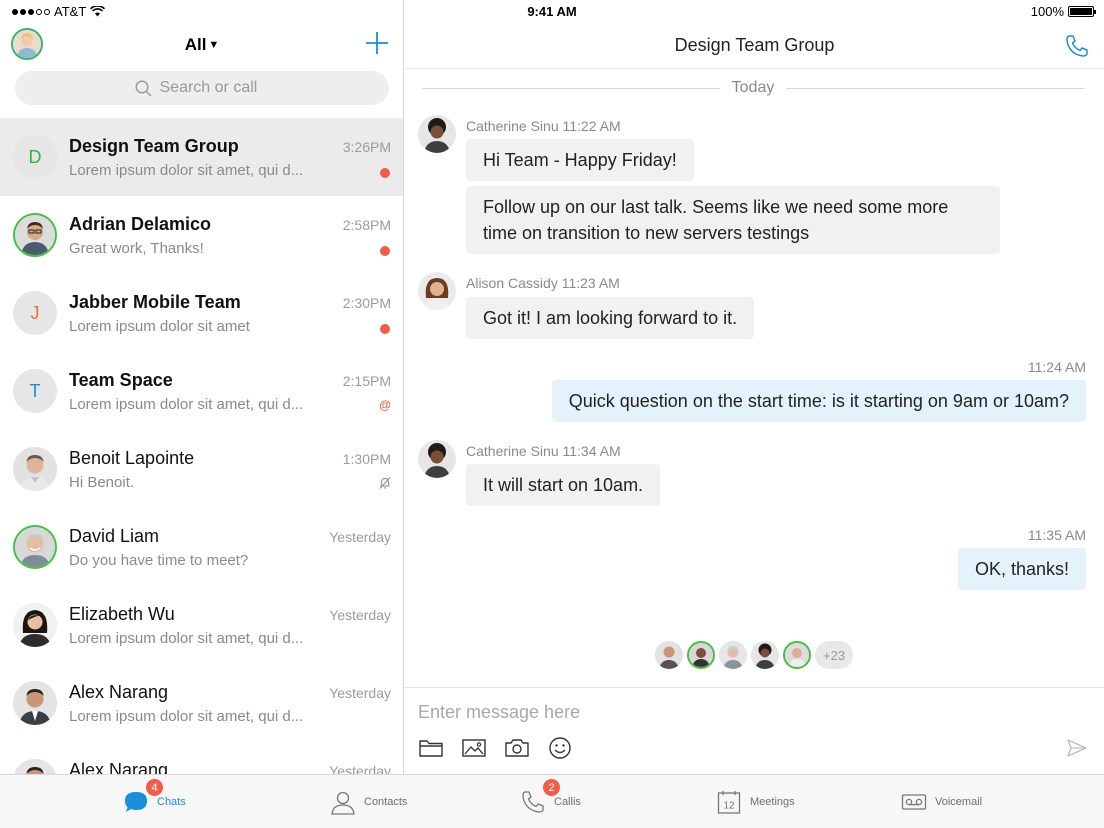 This screenshot has height=828, width=1104. I want to click on call-button, so click(1077, 46).